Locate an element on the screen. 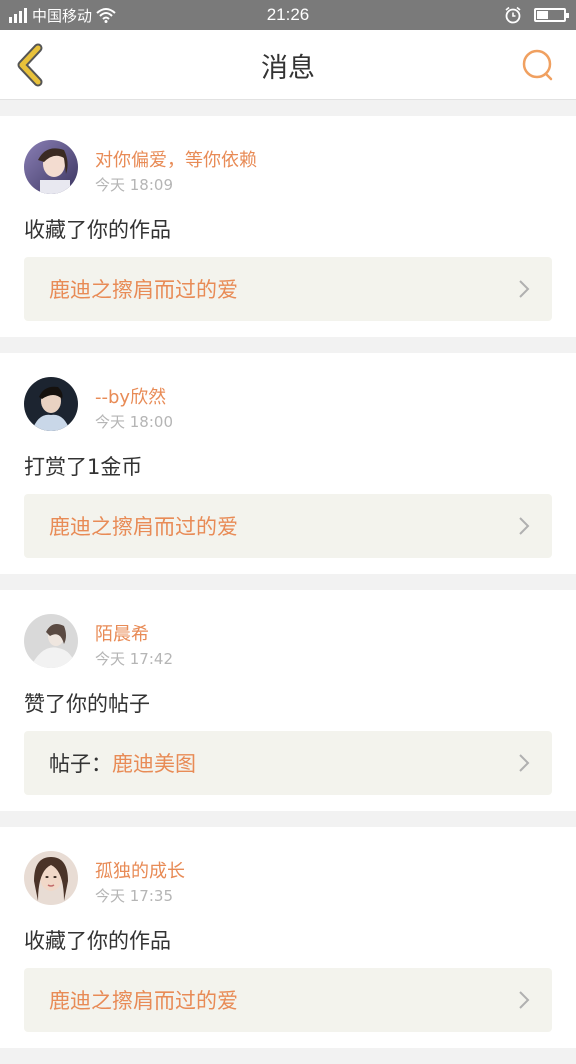 The height and width of the screenshot is (1064, 576). status-bar: 中国移动 21:26 is located at coordinates (288, 15).